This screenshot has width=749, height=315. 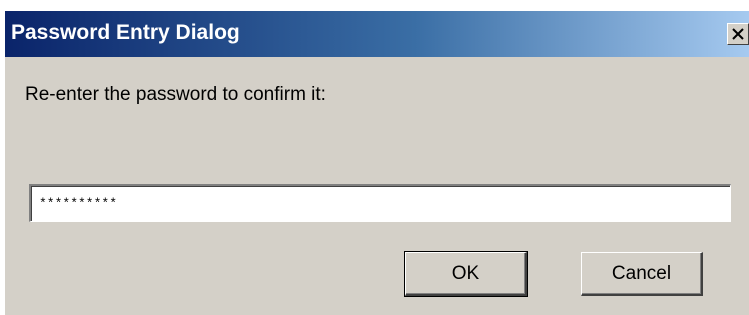 What do you see at coordinates (380, 203) in the screenshot?
I see `password-confirm-input` at bounding box center [380, 203].